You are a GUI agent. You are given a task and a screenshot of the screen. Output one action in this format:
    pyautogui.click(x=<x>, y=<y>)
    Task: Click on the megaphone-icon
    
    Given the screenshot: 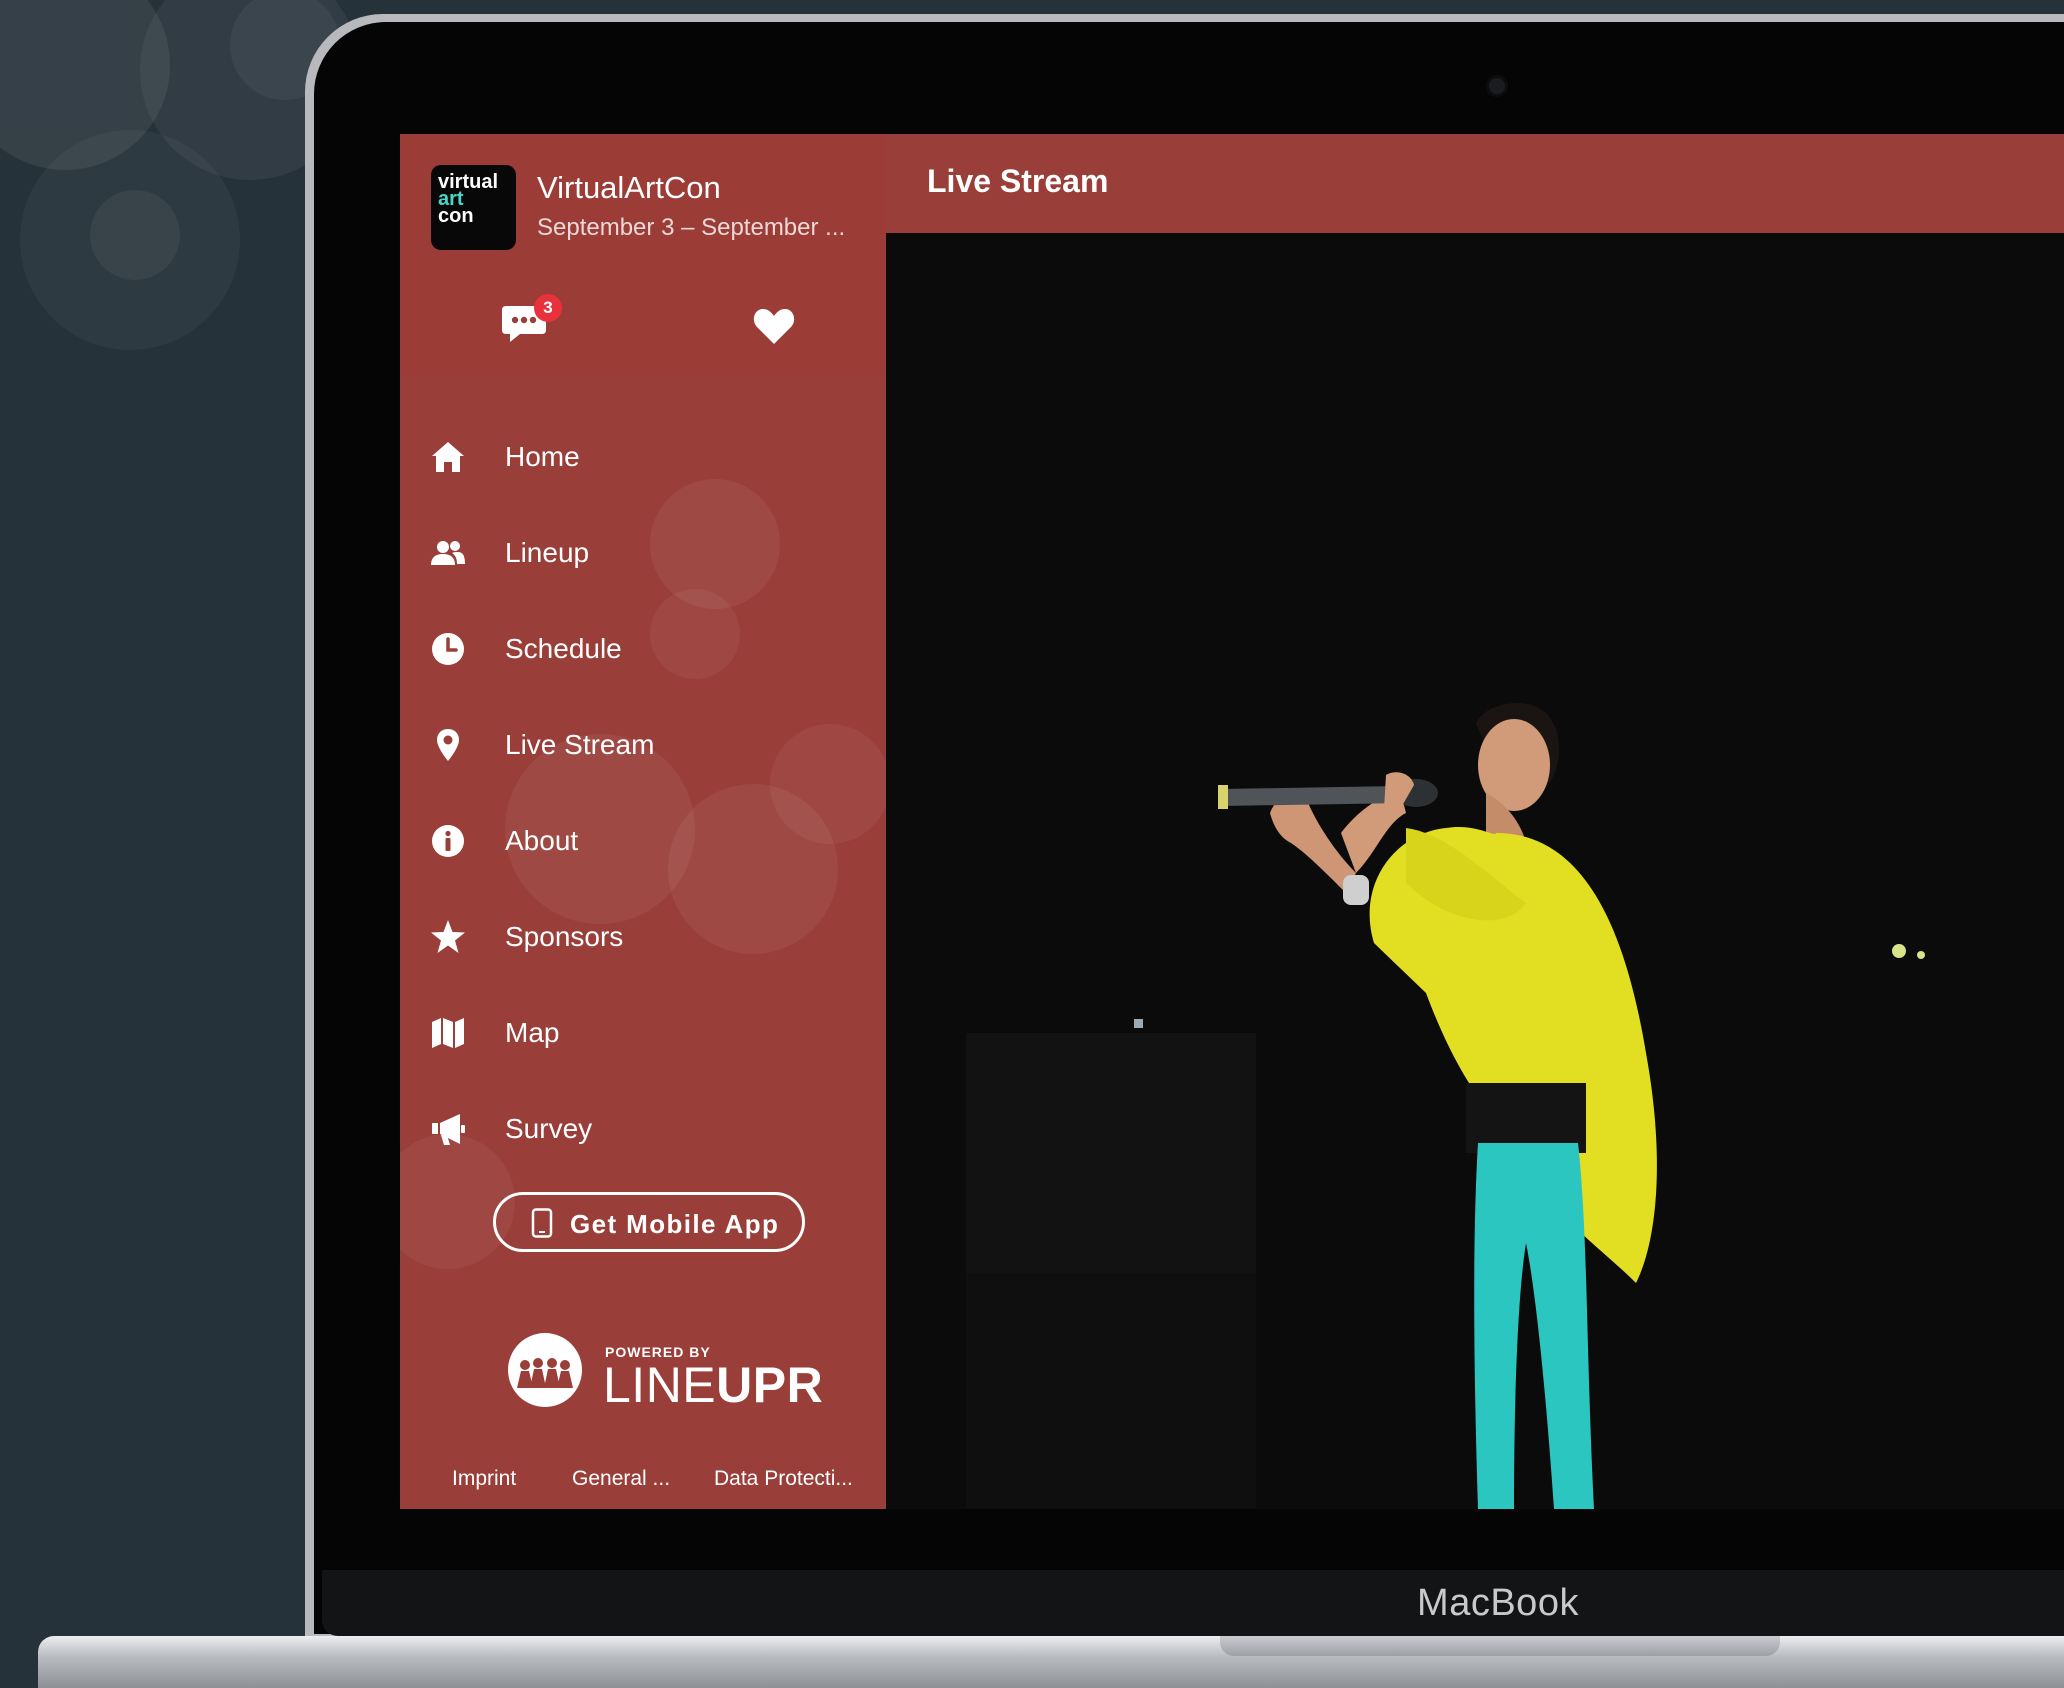 What is the action you would take?
    pyautogui.click(x=448, y=1129)
    